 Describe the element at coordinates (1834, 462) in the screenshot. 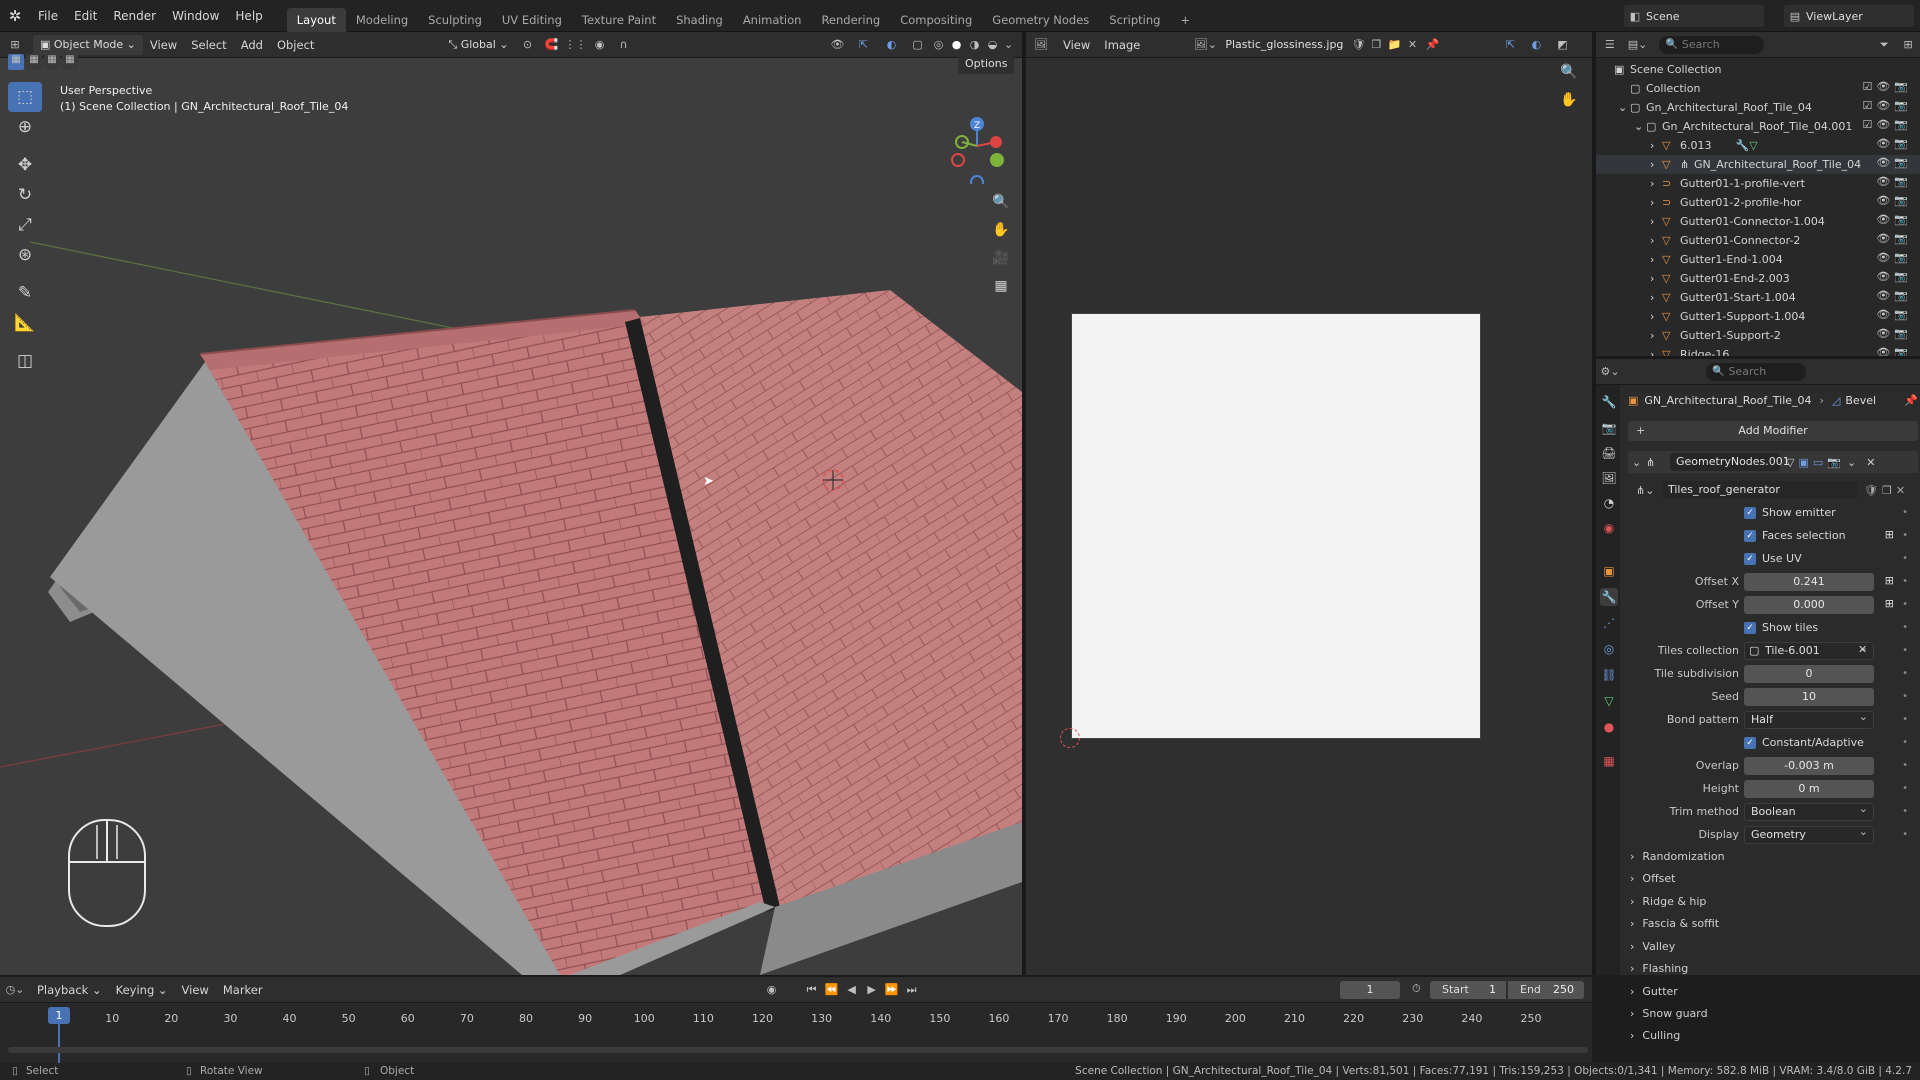

I see `render-toggle-icon: 📷` at that location.